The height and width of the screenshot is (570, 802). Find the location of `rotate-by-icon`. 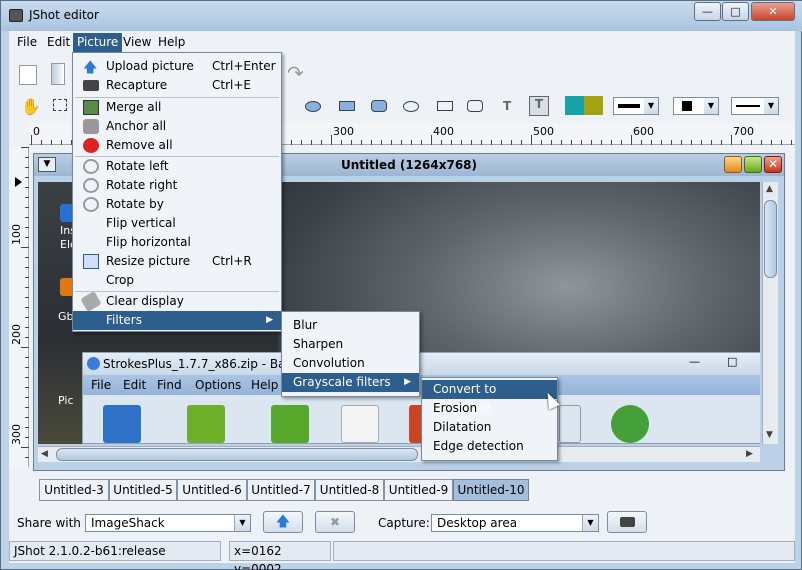

rotate-by-icon is located at coordinates (91, 204).